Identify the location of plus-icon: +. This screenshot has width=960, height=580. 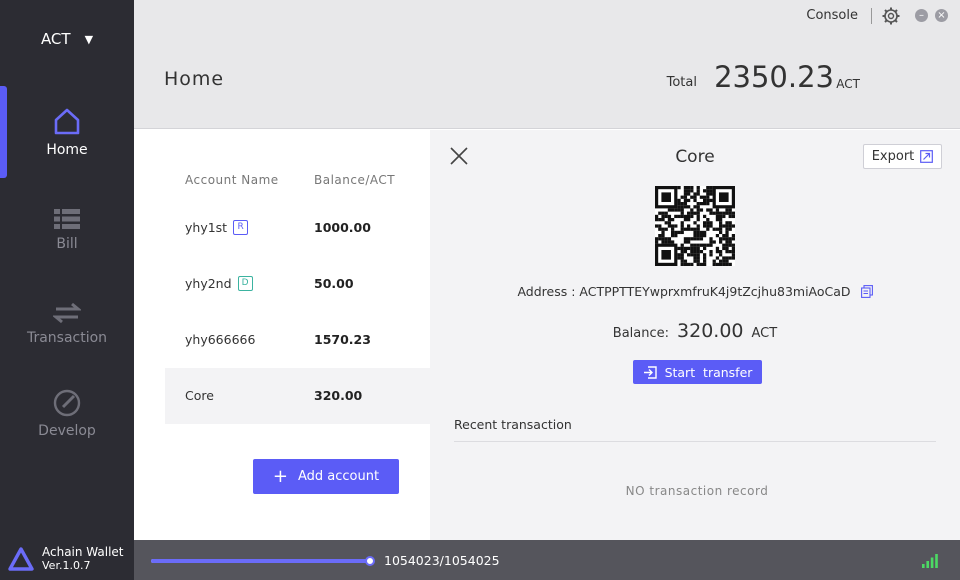
(280, 476).